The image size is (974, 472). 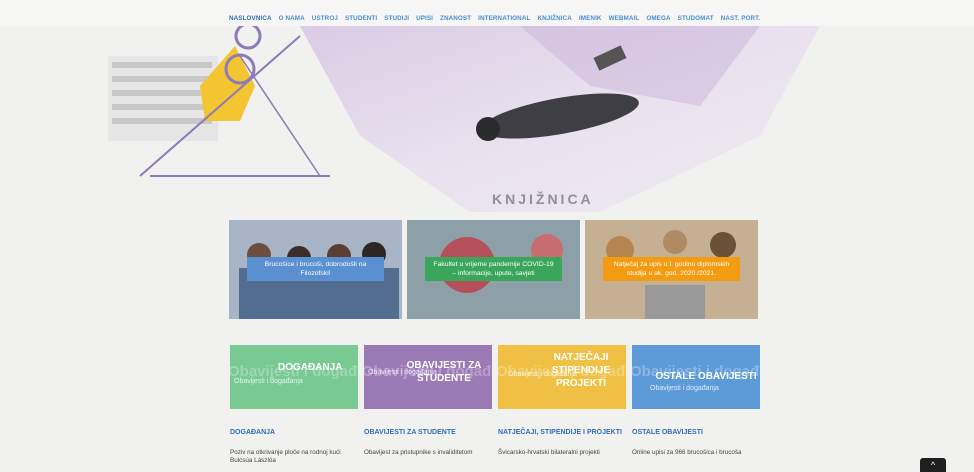 I want to click on nav-knjiznica: KNJIŽNICA, so click(x=554, y=18).